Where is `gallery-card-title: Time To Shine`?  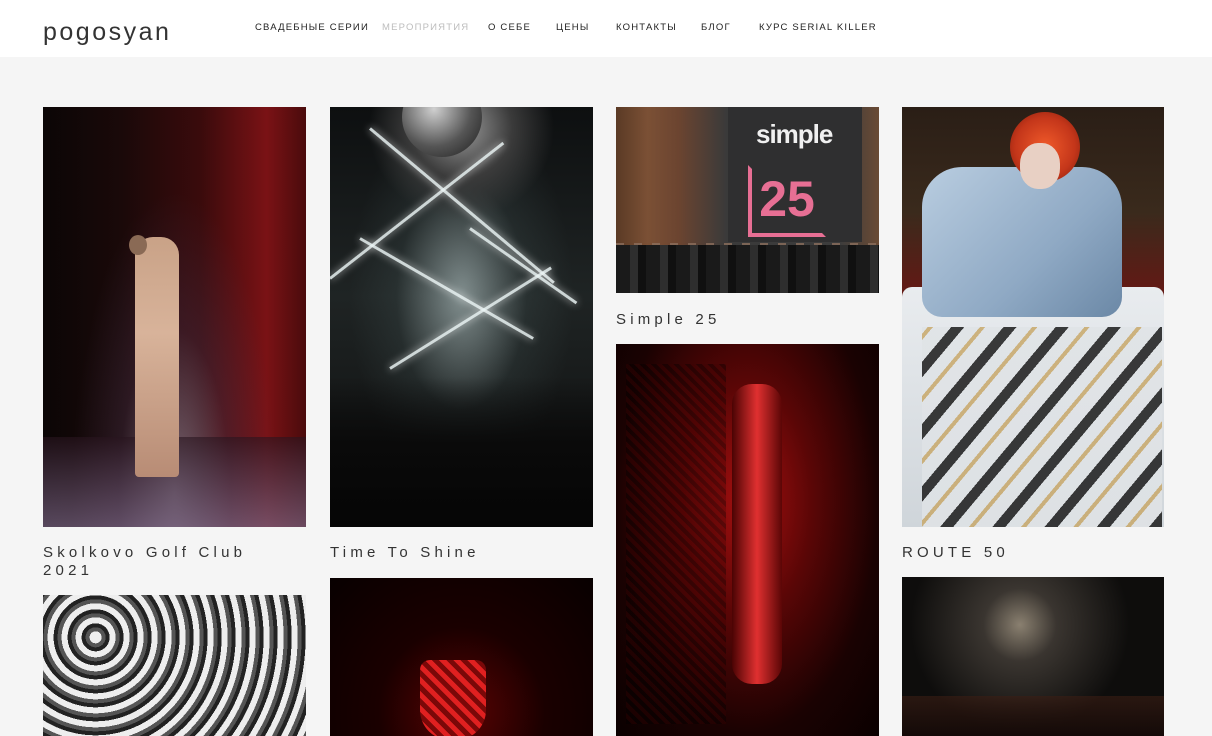 gallery-card-title: Time To Shine is located at coordinates (461, 553).